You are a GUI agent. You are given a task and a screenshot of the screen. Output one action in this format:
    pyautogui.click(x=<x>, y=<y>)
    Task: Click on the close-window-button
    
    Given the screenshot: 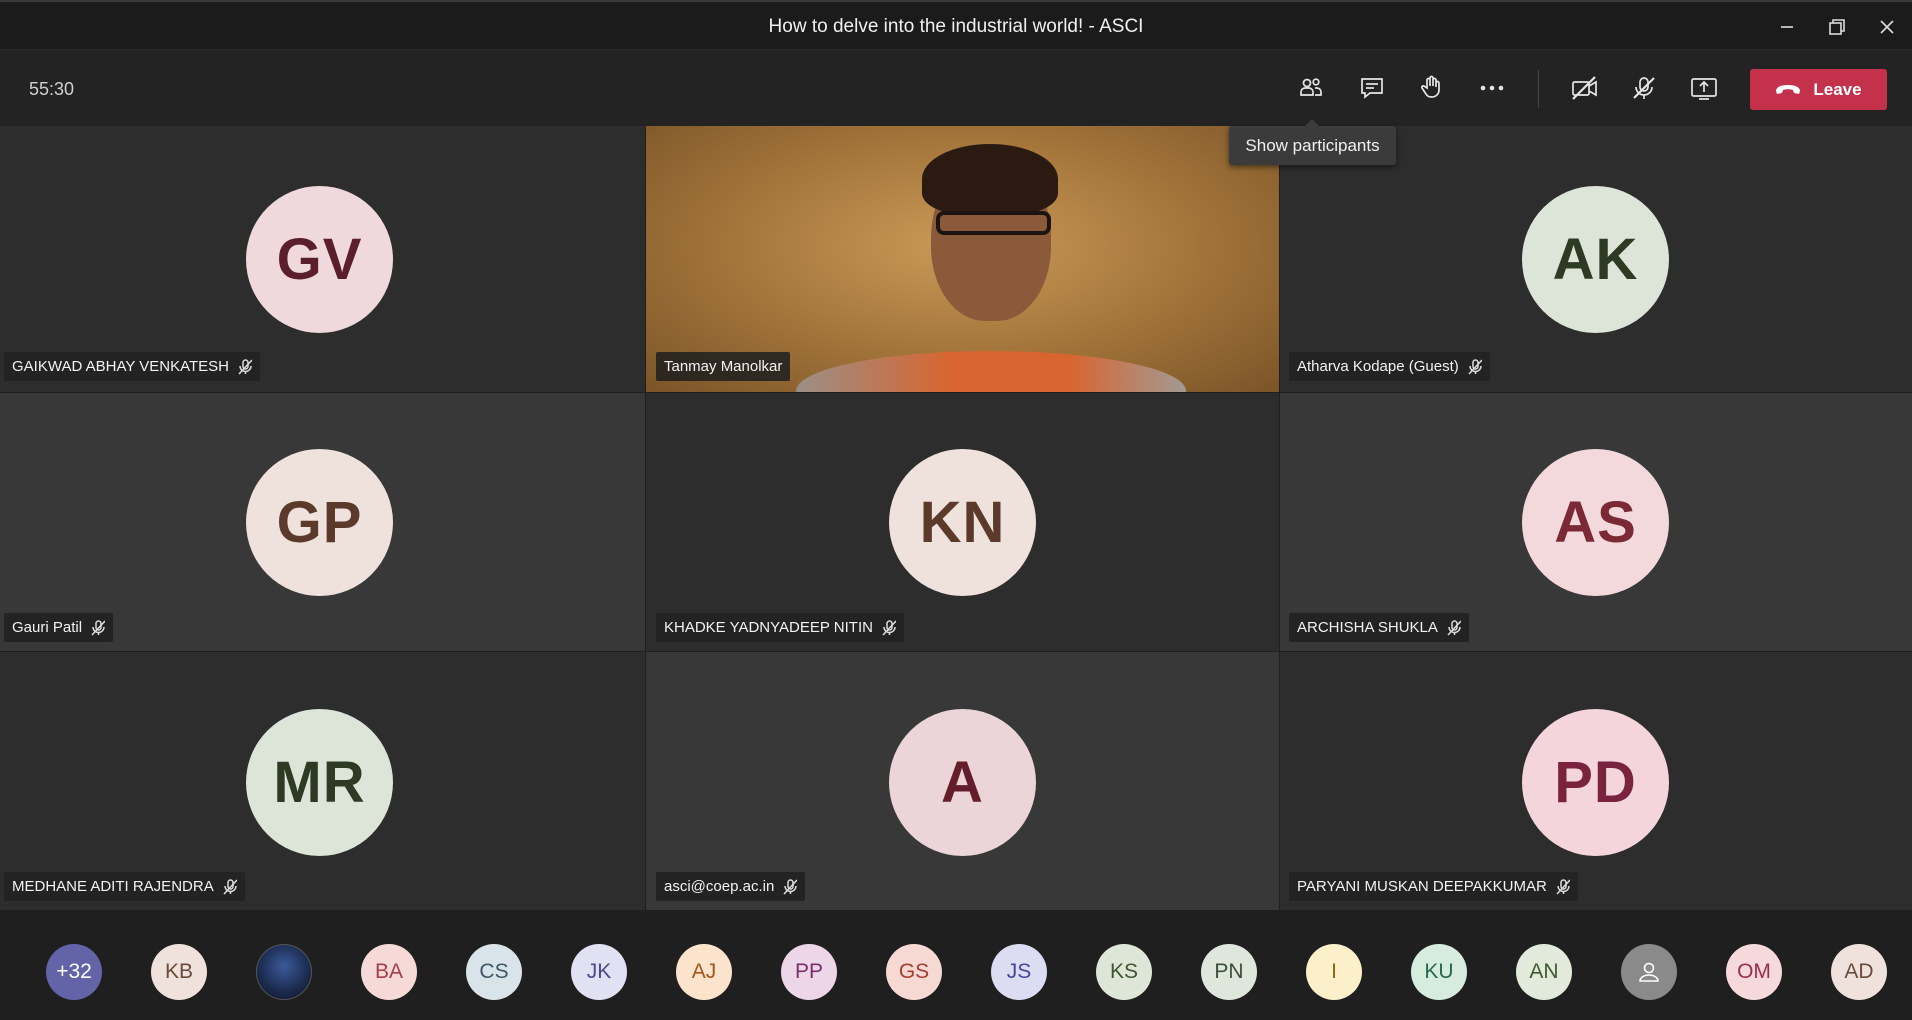 What is the action you would take?
    pyautogui.click(x=1887, y=27)
    